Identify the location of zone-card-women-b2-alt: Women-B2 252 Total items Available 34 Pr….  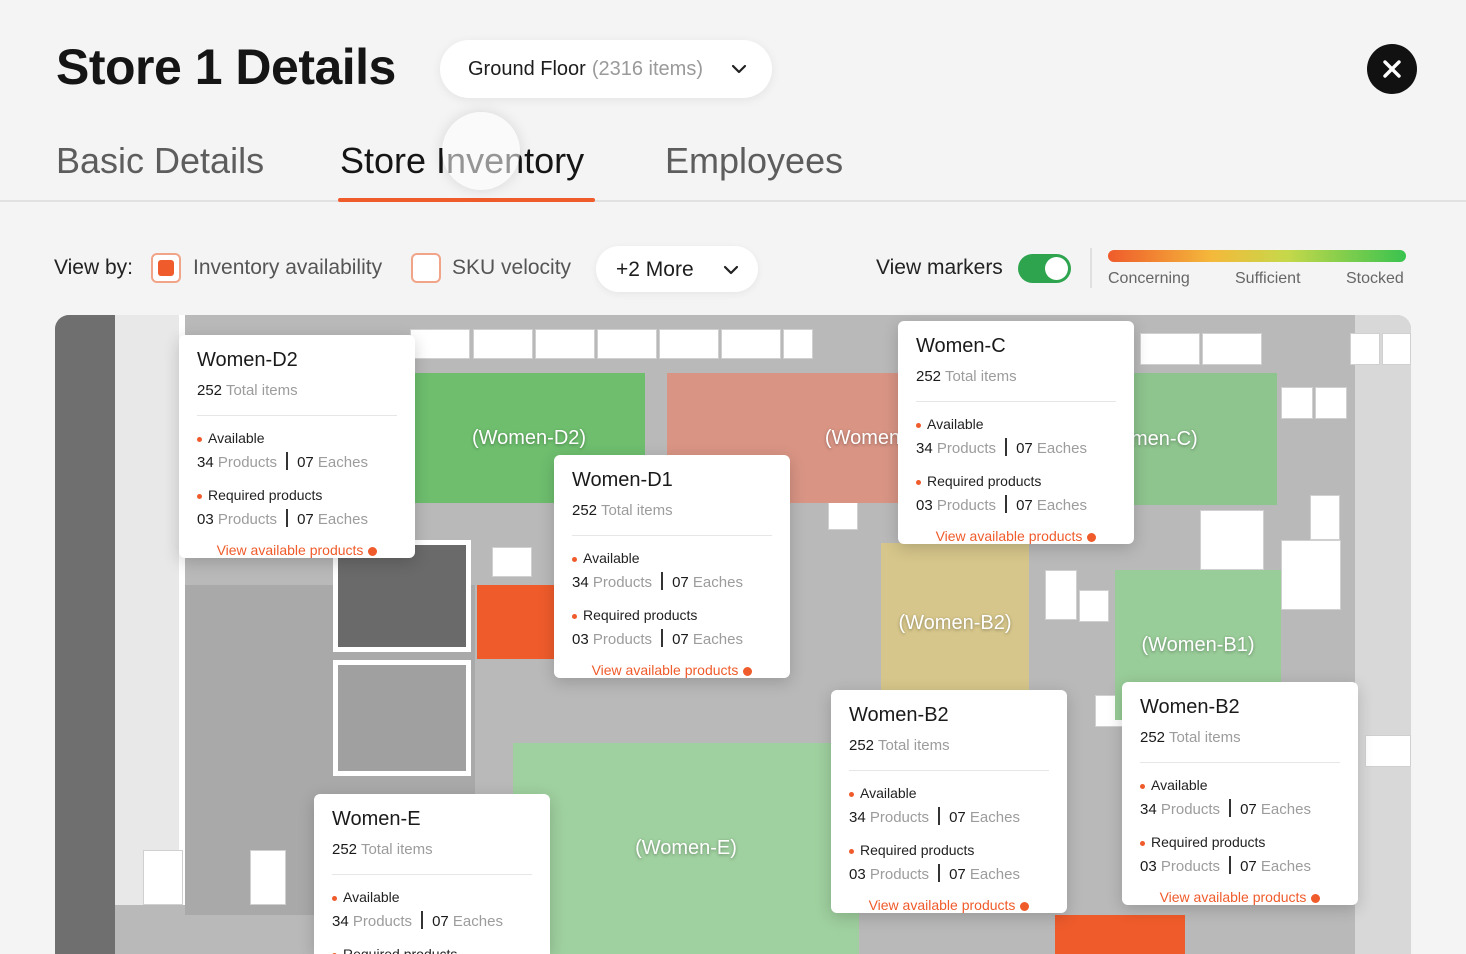
(1240, 793).